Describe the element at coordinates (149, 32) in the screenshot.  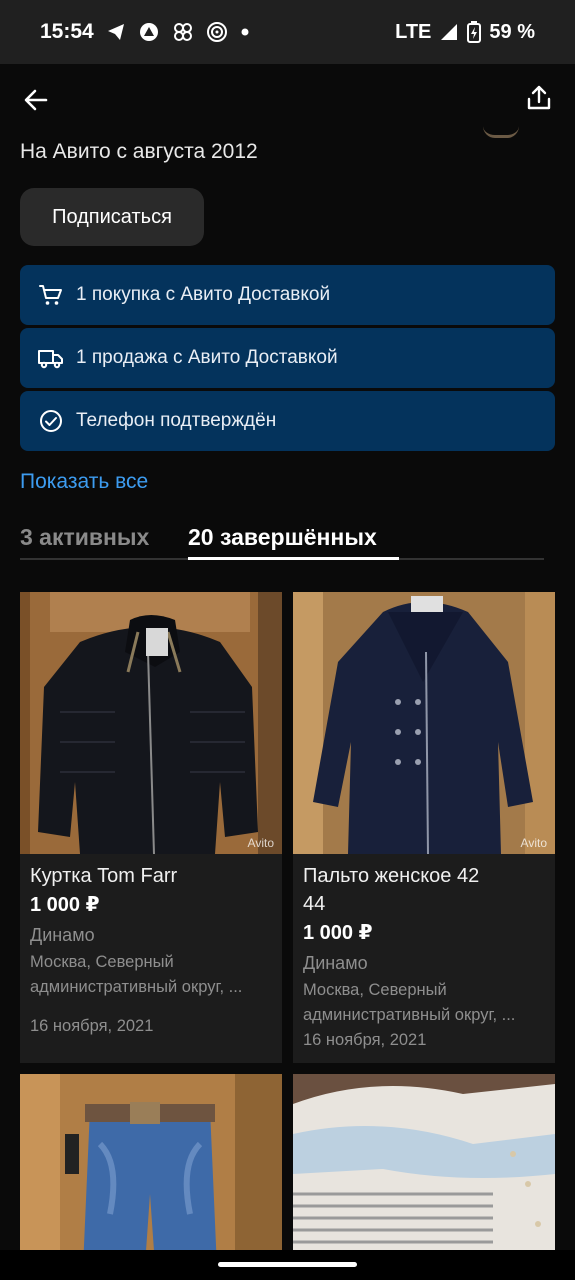
I see `app-notification-icon` at that location.